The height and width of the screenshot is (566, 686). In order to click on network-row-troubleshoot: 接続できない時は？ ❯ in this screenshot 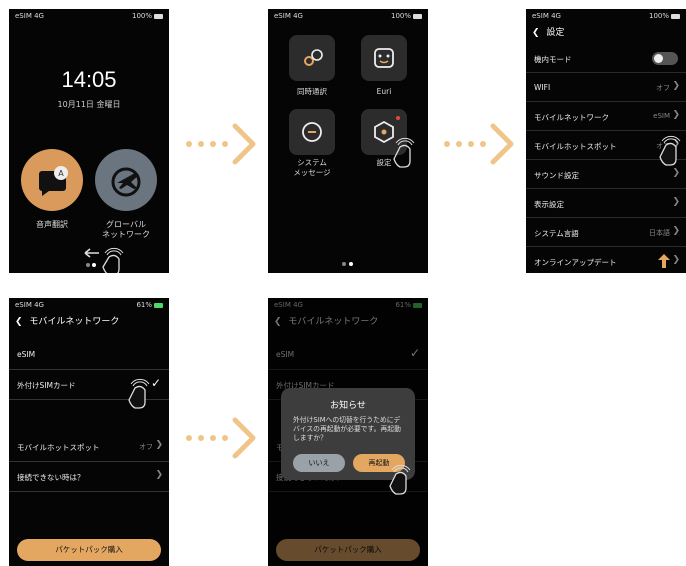, I will do `click(89, 477)`.